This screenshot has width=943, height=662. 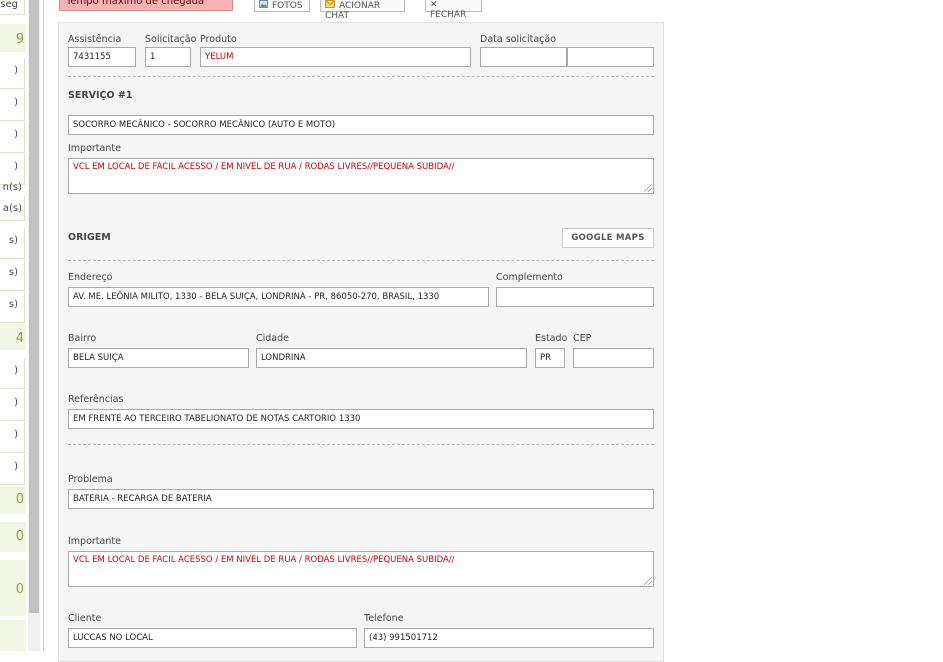 I want to click on cep-field, so click(x=613, y=358).